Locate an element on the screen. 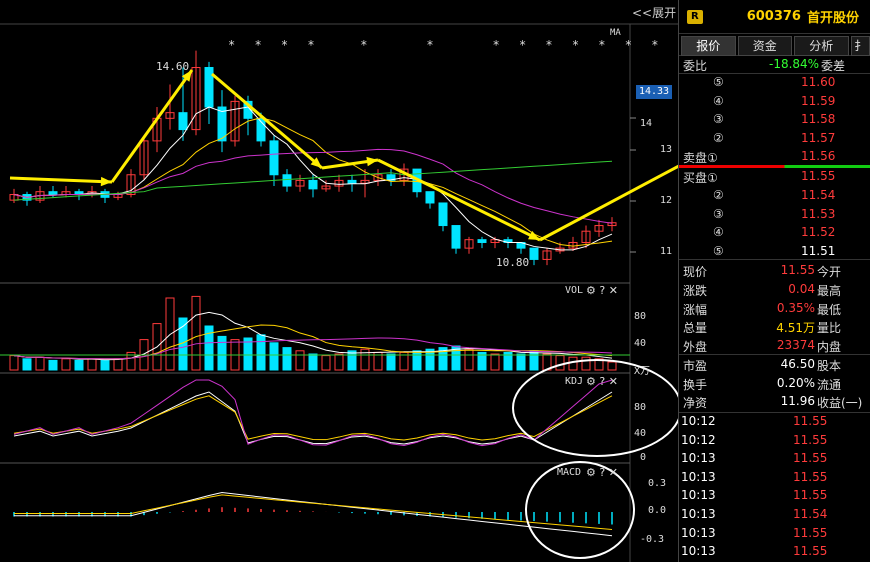 The height and width of the screenshot is (562, 870). weibi-value: -18.84% is located at coordinates (794, 64).